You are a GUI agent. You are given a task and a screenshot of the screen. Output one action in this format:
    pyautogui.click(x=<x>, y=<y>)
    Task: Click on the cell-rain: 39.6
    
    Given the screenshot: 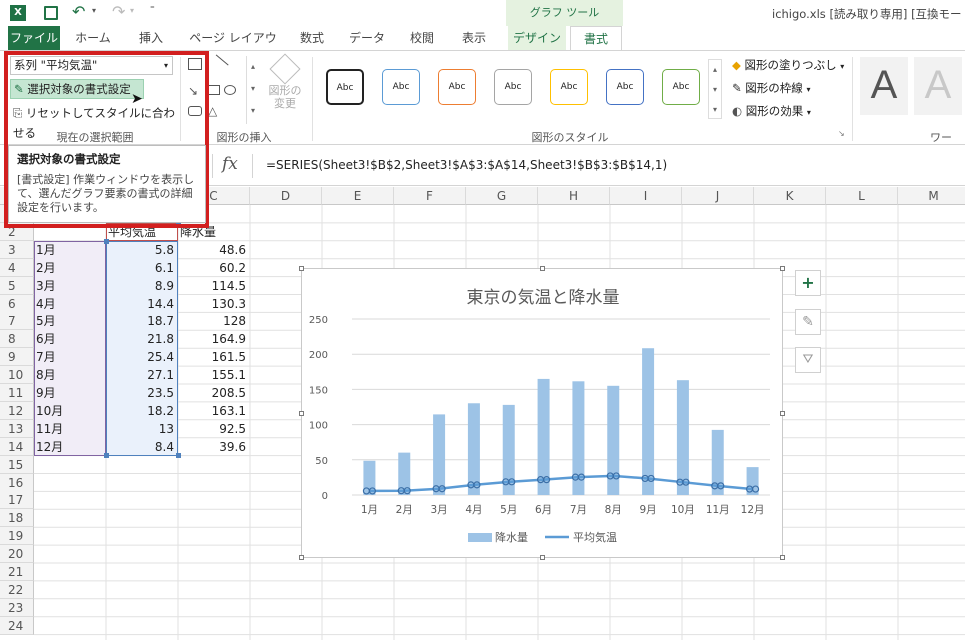 What is the action you would take?
    pyautogui.click(x=212, y=447)
    